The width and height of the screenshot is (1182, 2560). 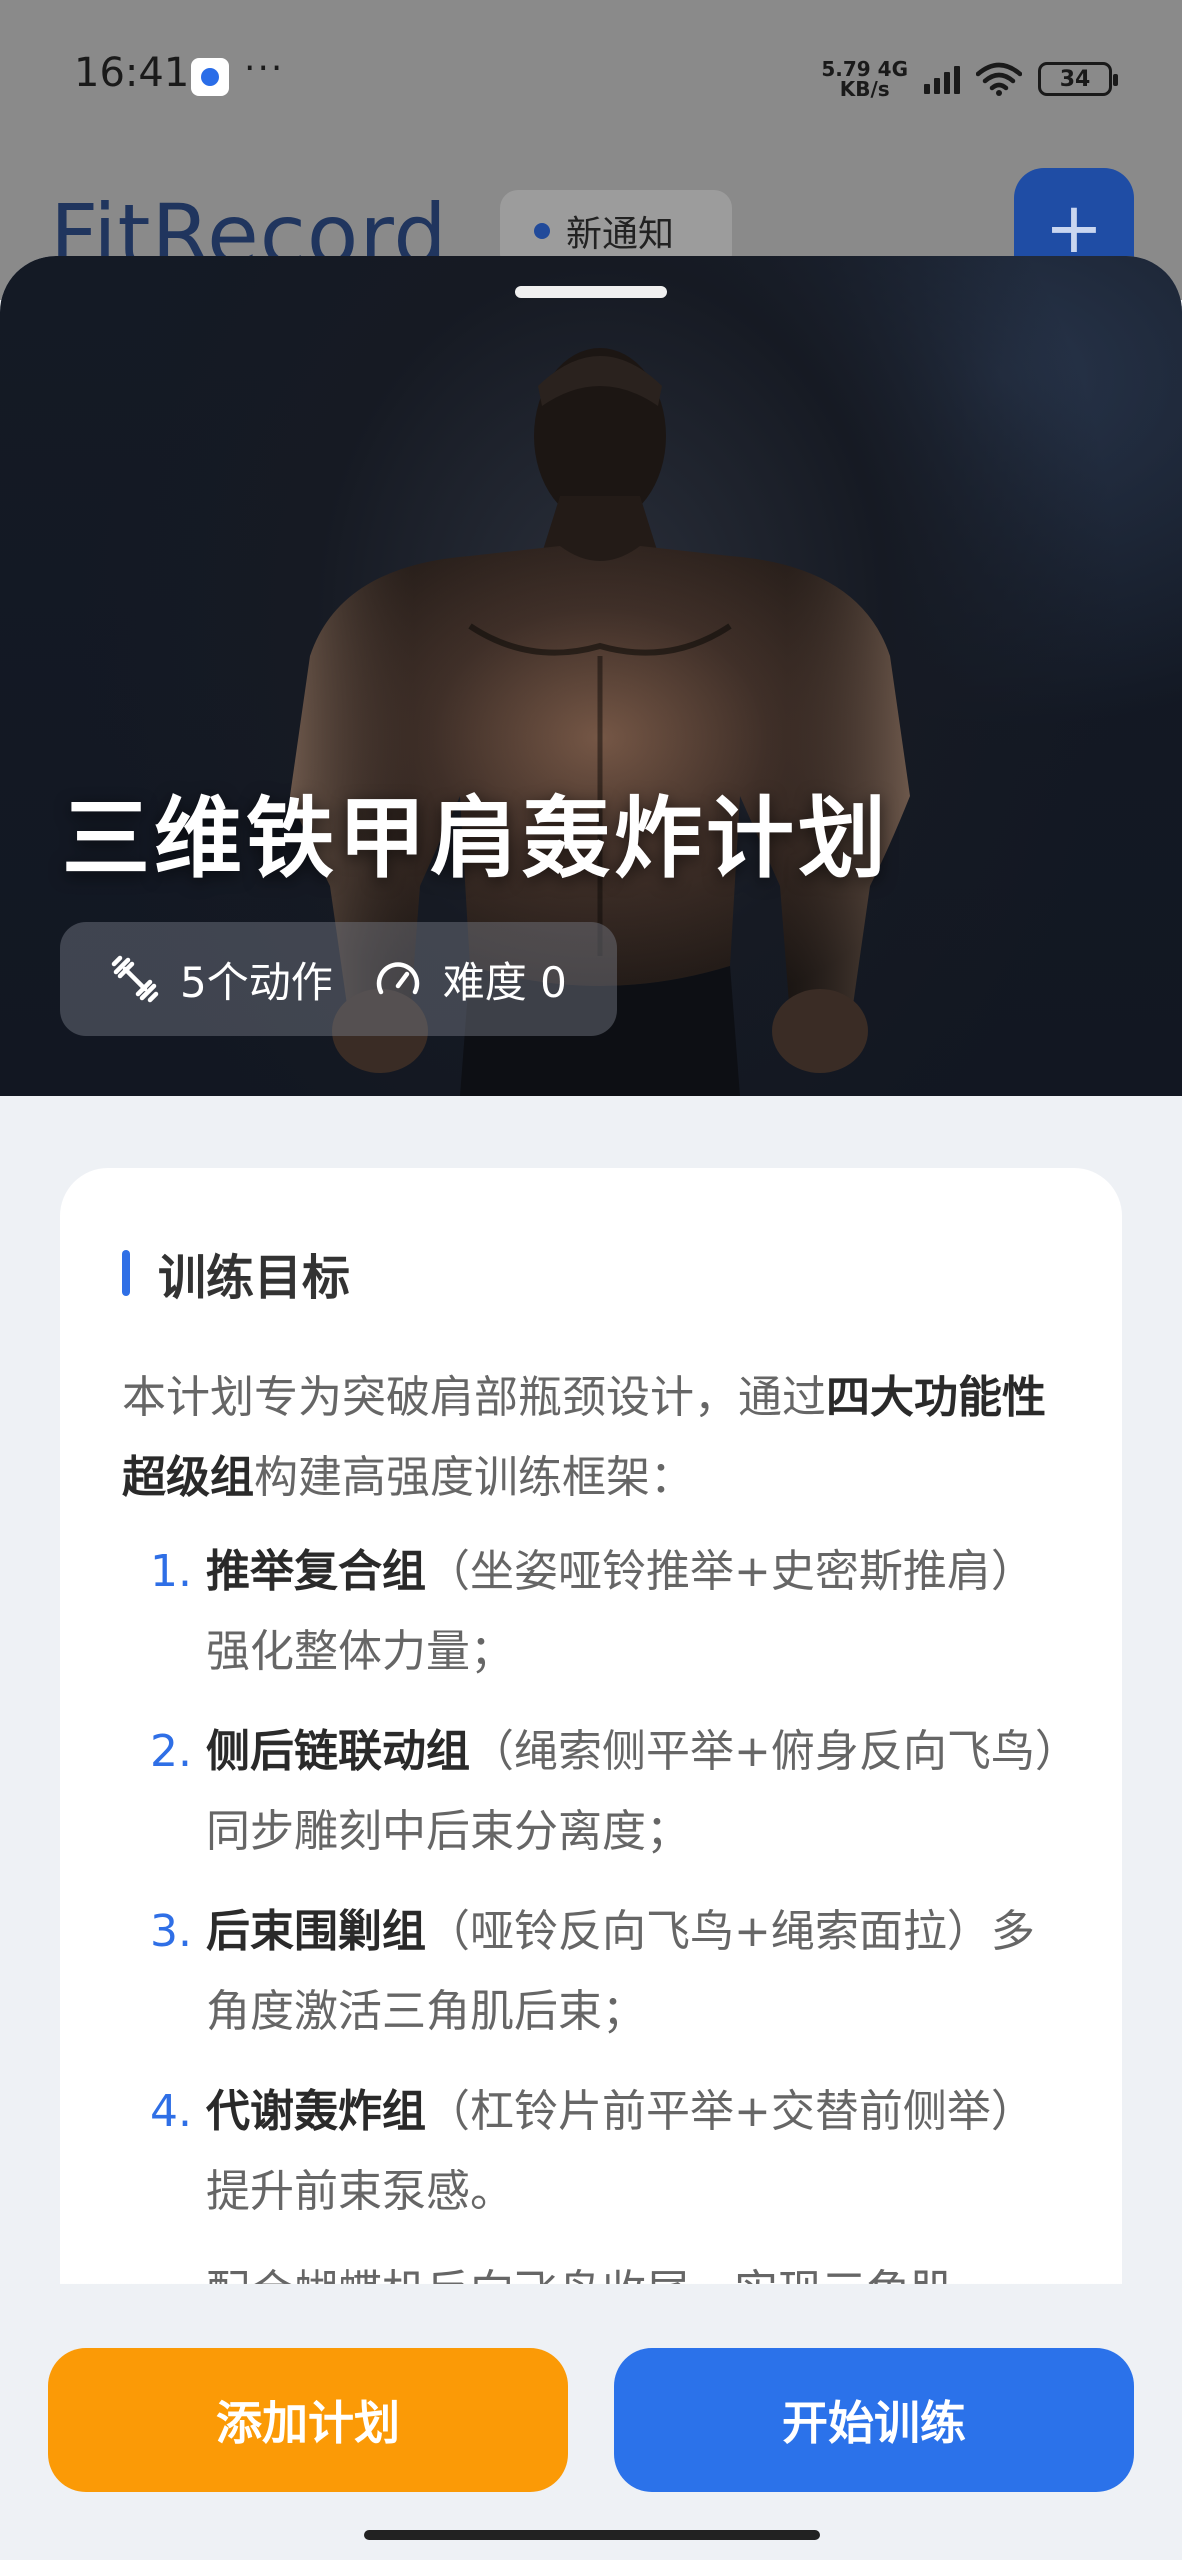 I want to click on battery-icon: 34, so click(x=1078, y=79).